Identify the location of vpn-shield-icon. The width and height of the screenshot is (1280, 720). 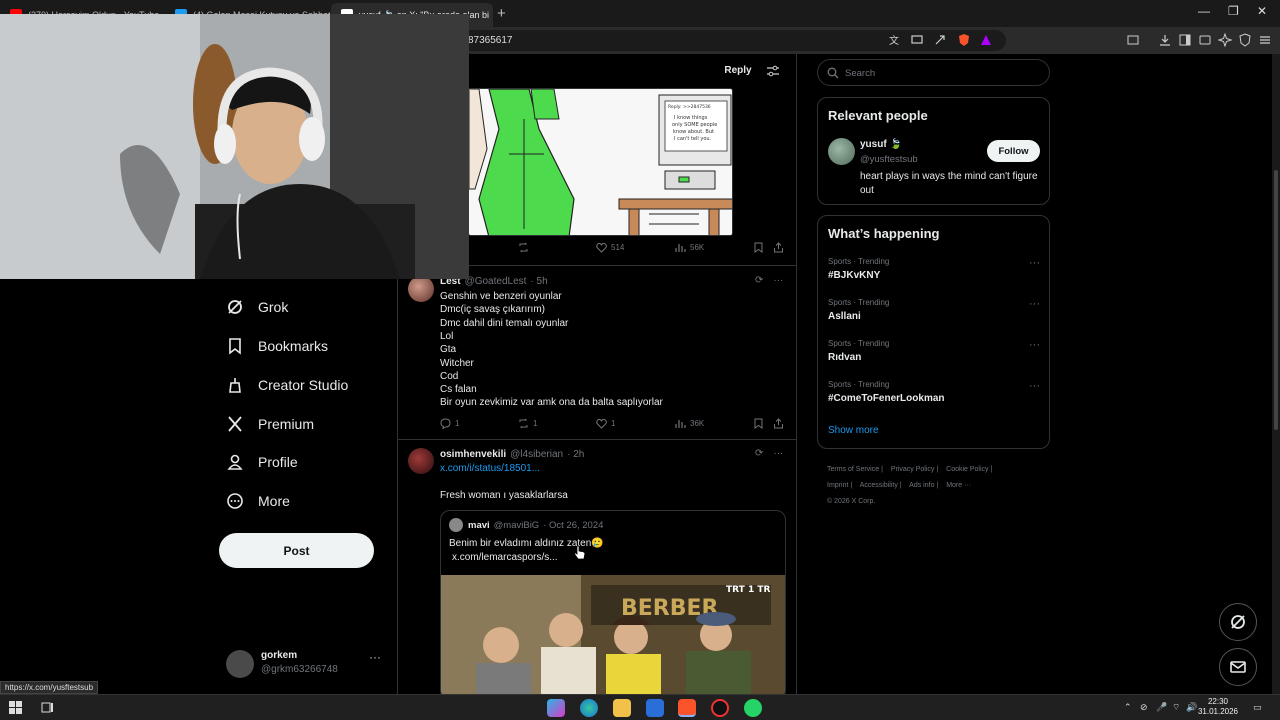
(1245, 40).